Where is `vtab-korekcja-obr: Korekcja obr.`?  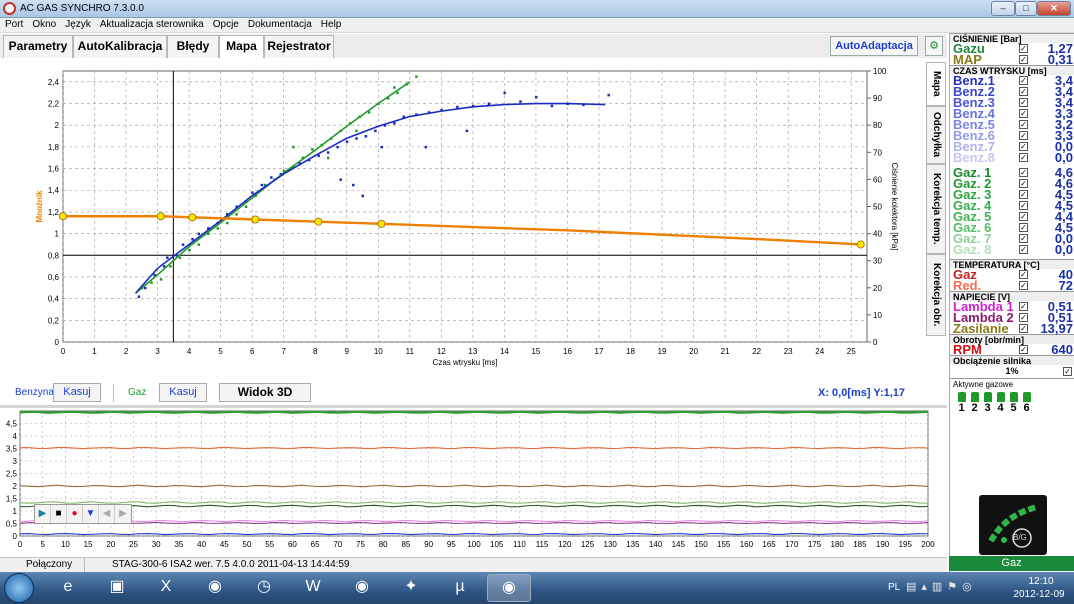
vtab-korekcja-obr: Korekcja obr. is located at coordinates (936, 295).